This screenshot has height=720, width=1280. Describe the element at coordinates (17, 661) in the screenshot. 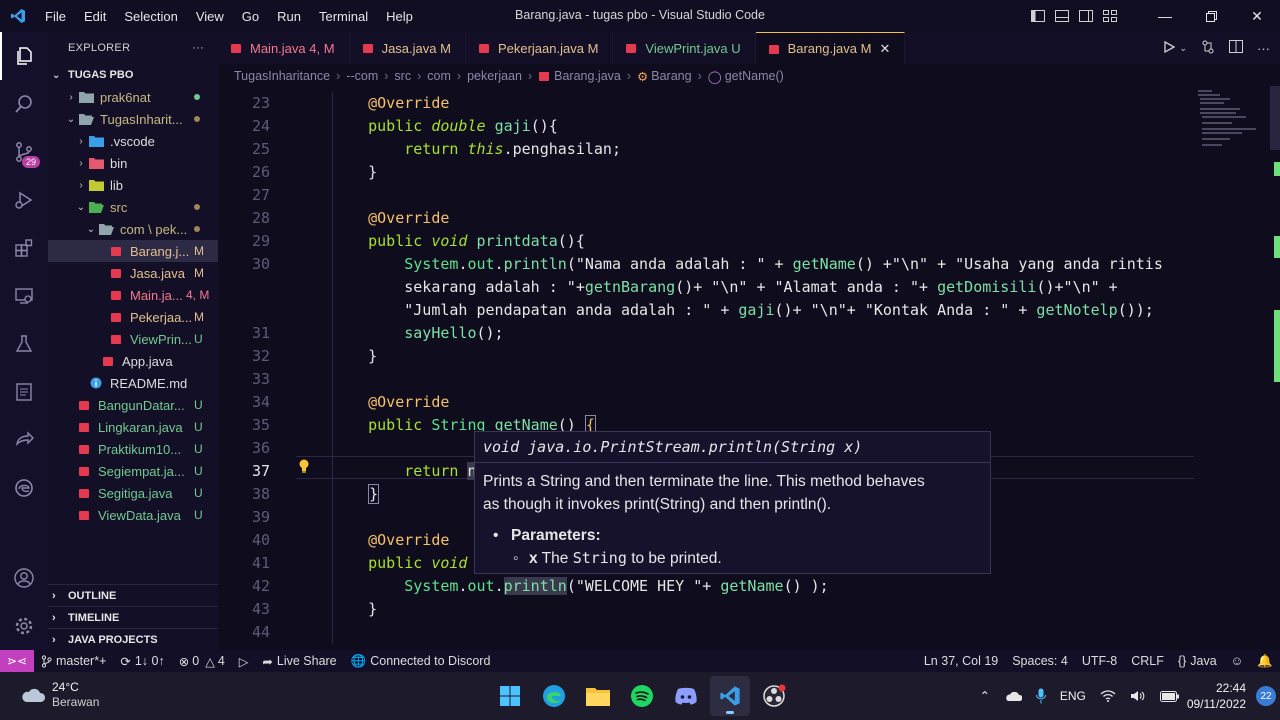

I see `remote-indicator-icon: ⋗⋖` at that location.